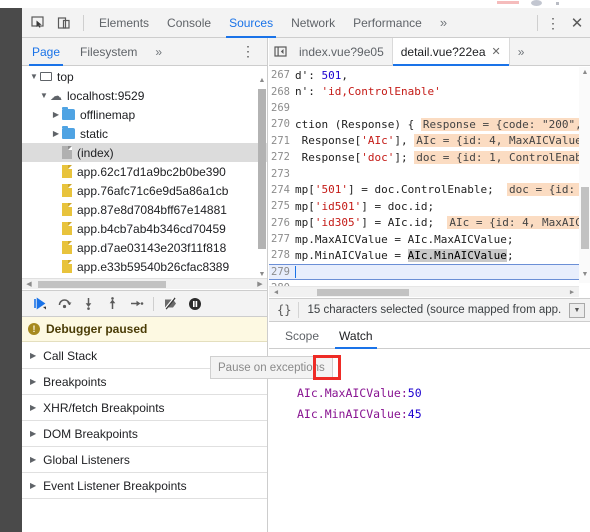 This screenshot has width=590, height=532. I want to click on line-number: 275, so click(280, 206).